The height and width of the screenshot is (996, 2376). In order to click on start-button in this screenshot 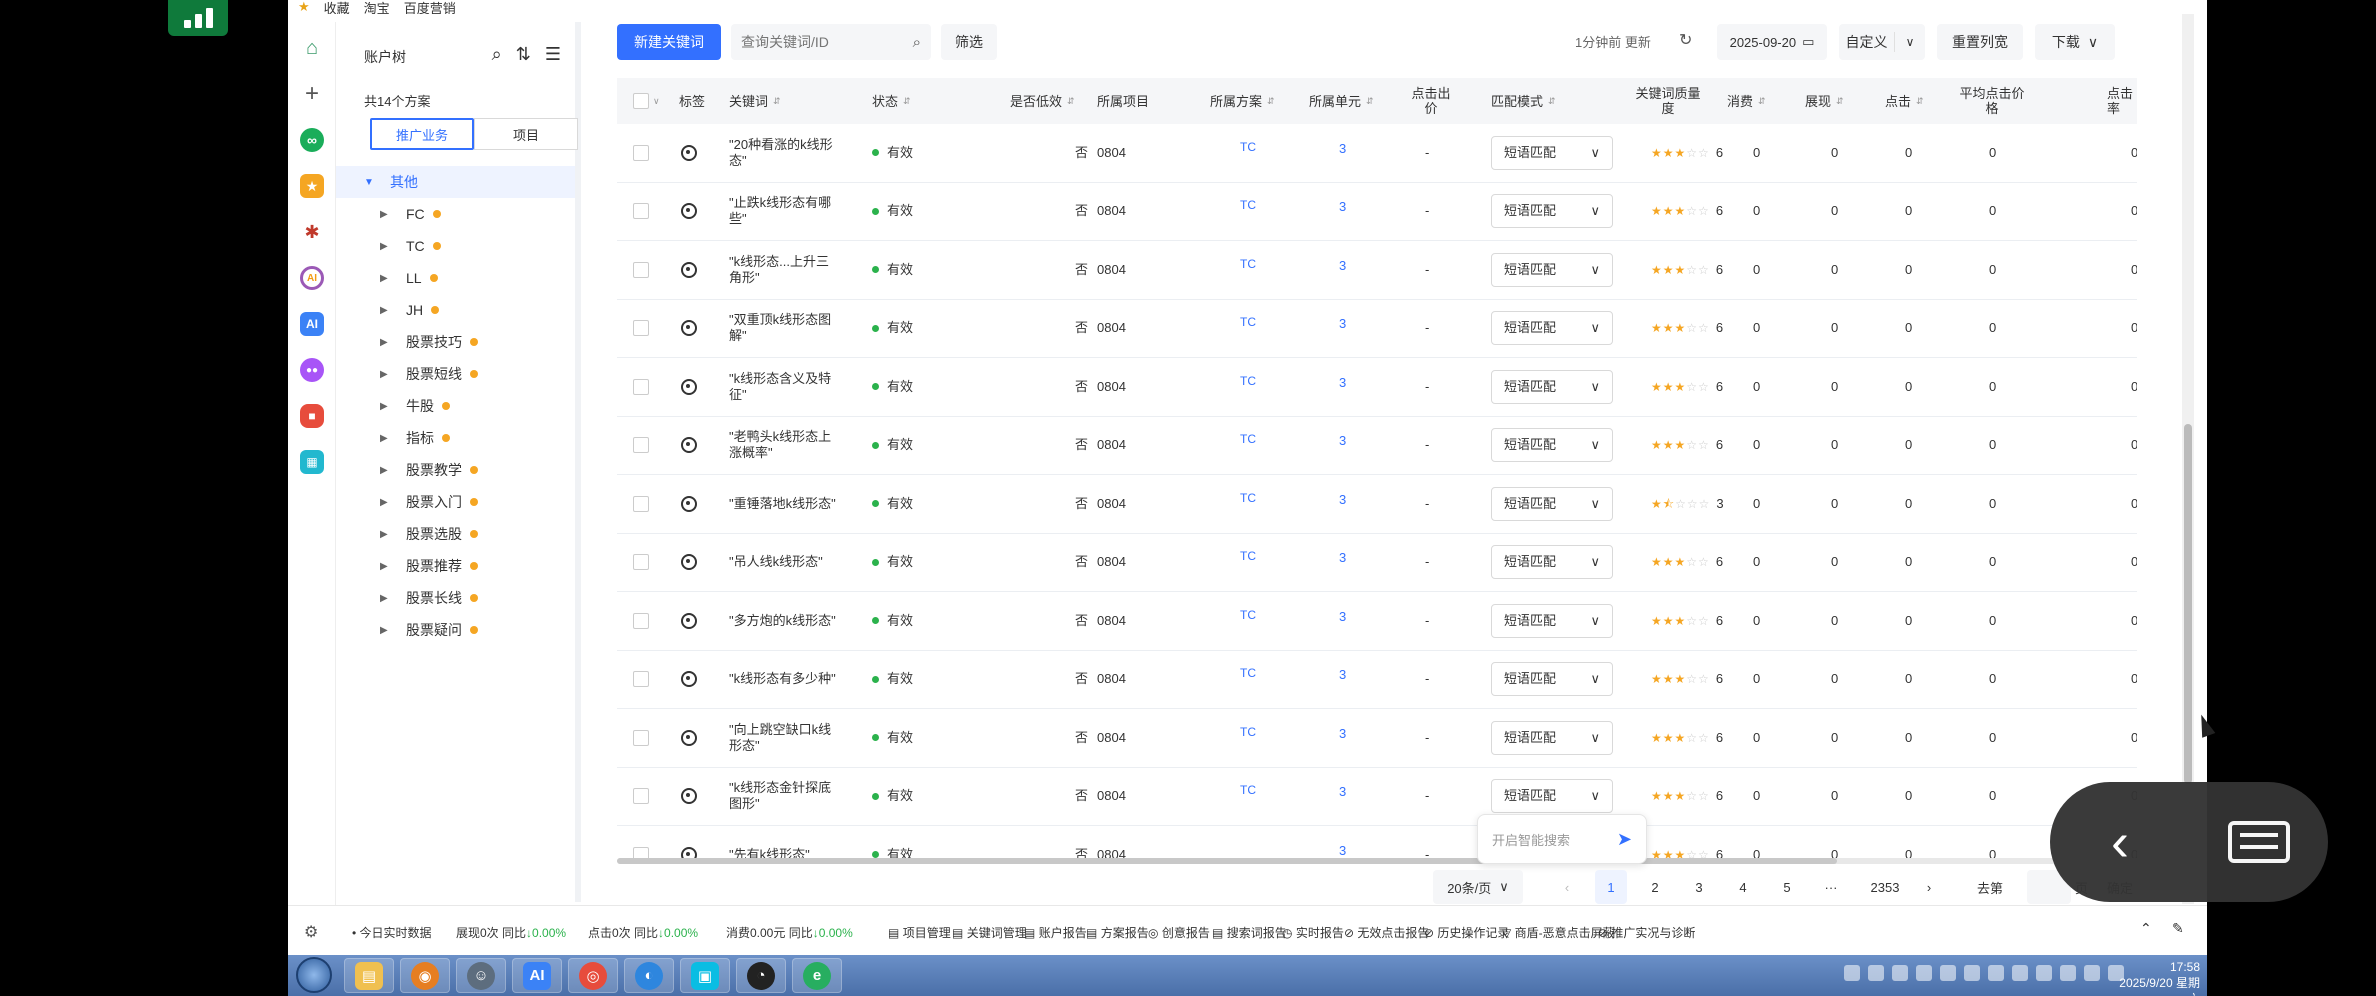, I will do `click(314, 975)`.